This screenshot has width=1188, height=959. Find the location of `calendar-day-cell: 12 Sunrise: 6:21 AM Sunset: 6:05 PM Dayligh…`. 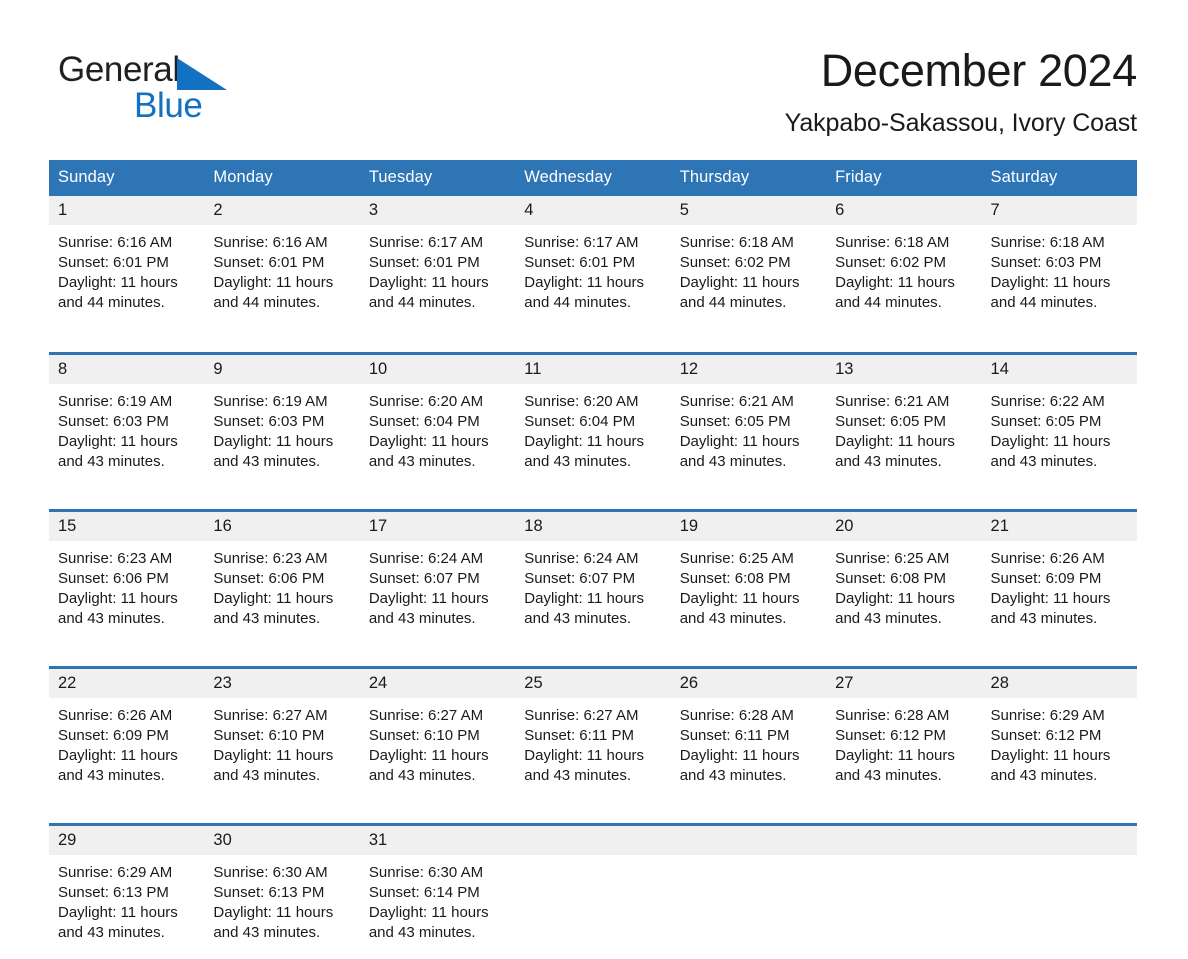

calendar-day-cell: 12 Sunrise: 6:21 AM Sunset: 6:05 PM Dayligh… is located at coordinates (748, 420).